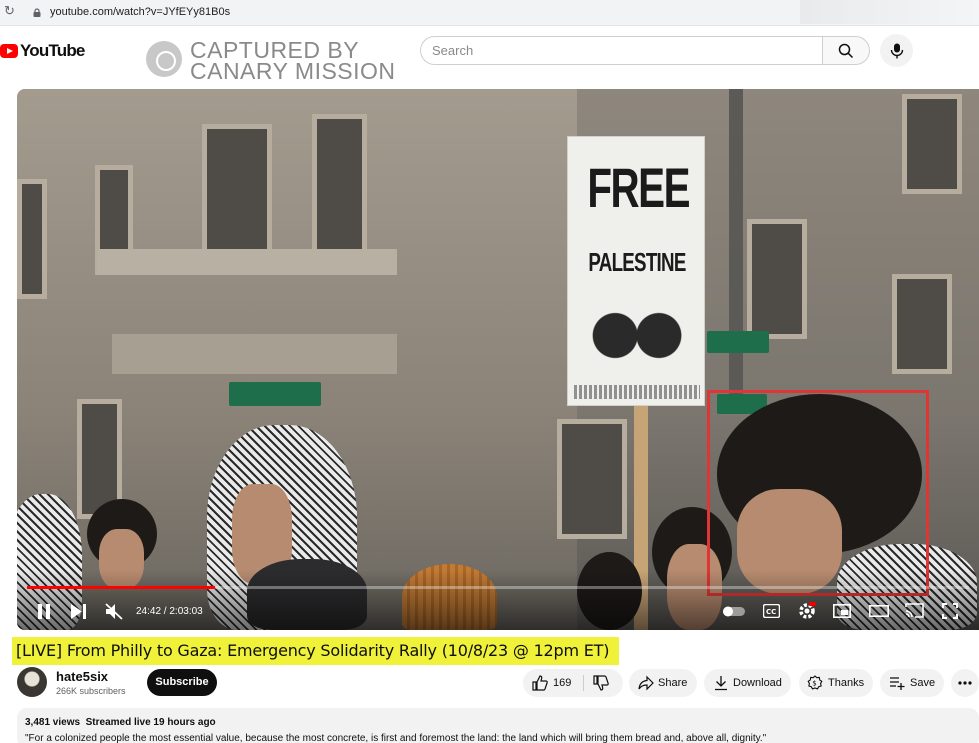 The width and height of the screenshot is (979, 743). I want to click on thumbs-down-icon, so click(601, 683).